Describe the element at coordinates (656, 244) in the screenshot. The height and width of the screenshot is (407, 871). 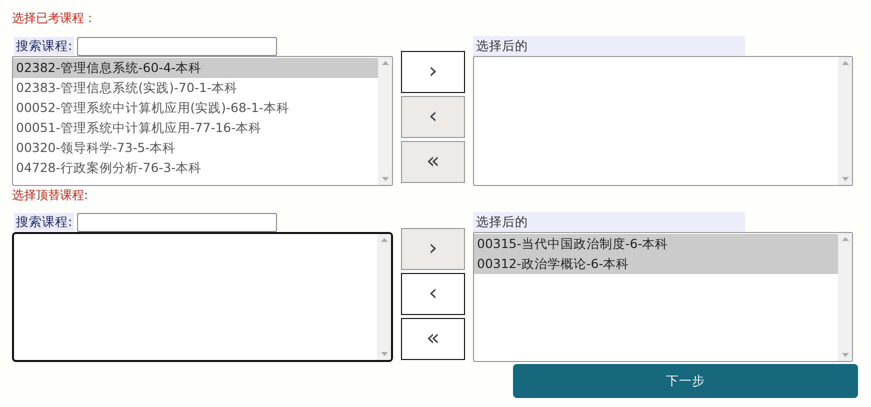
I see `list-item: 00315-当代中国政治制度-6-本科` at that location.